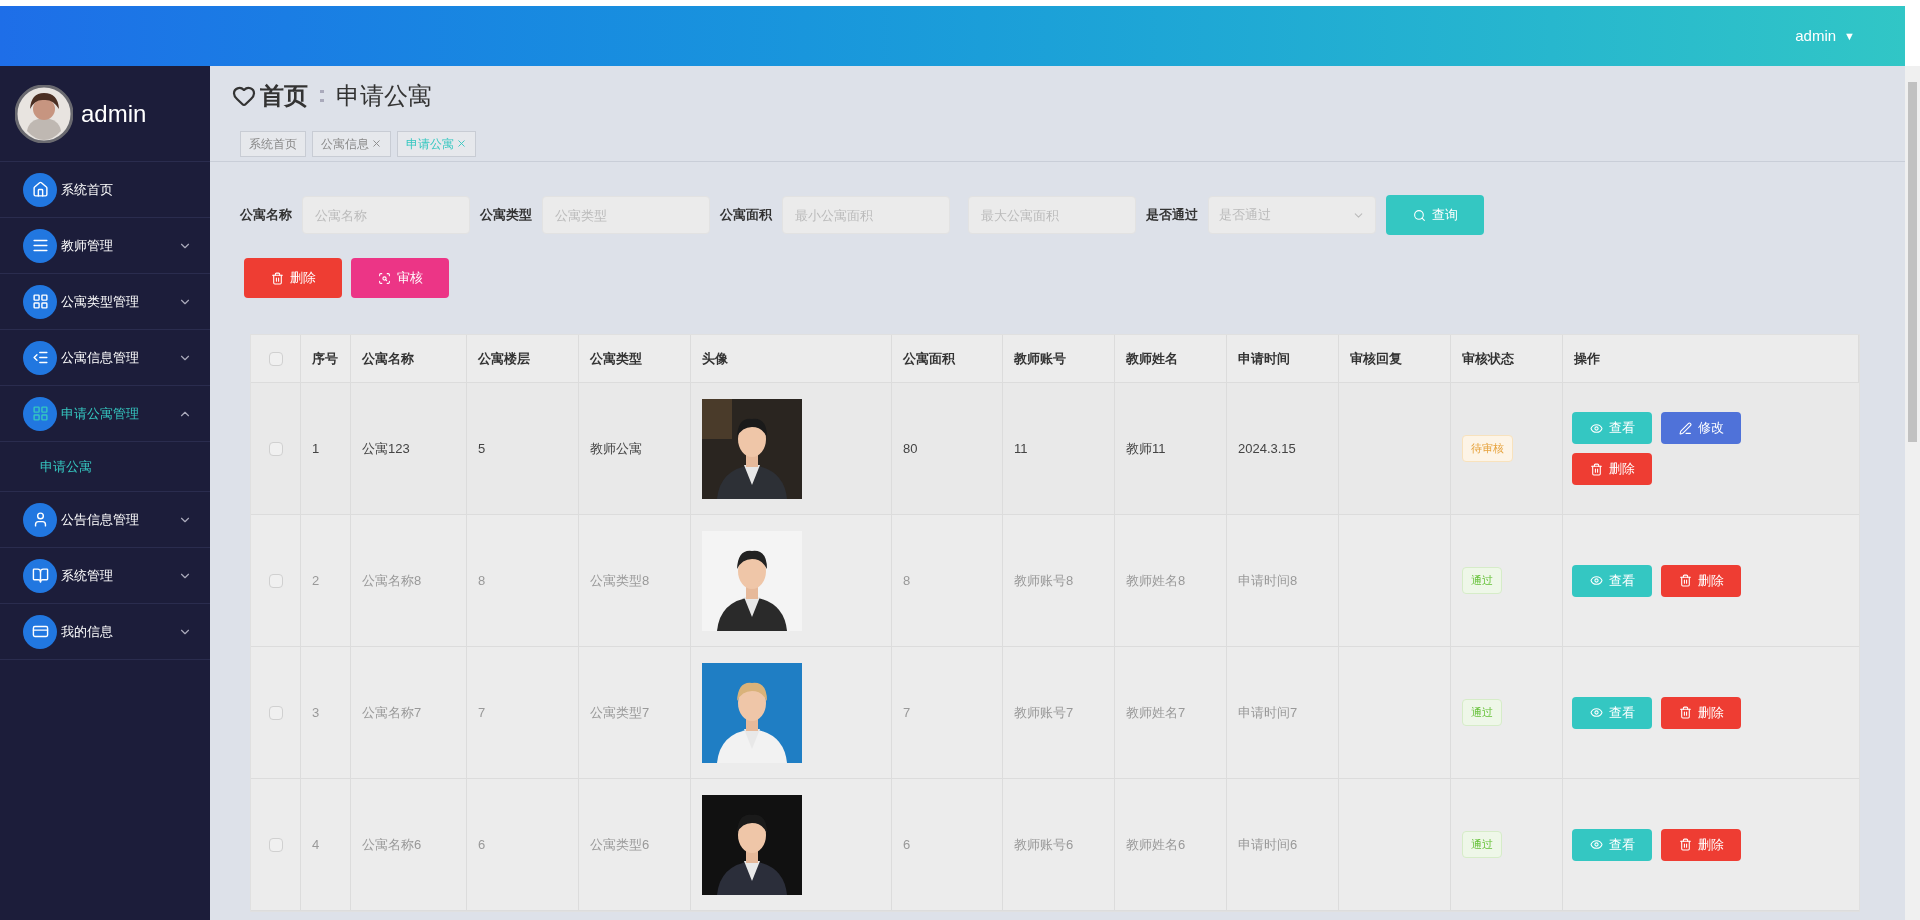 This screenshot has height=920, width=1920. I want to click on user-menu: admin ▼, so click(1825, 36).